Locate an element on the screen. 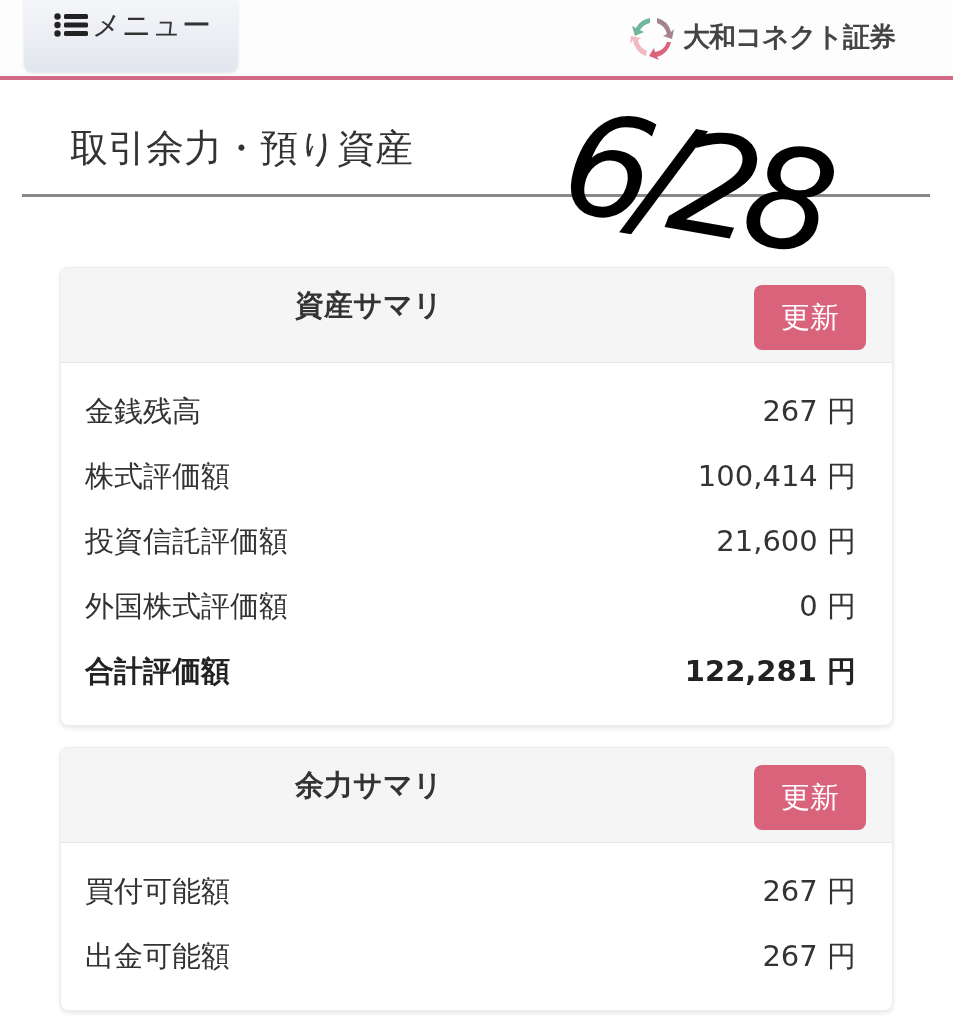  list-icon is located at coordinates (71, 25).